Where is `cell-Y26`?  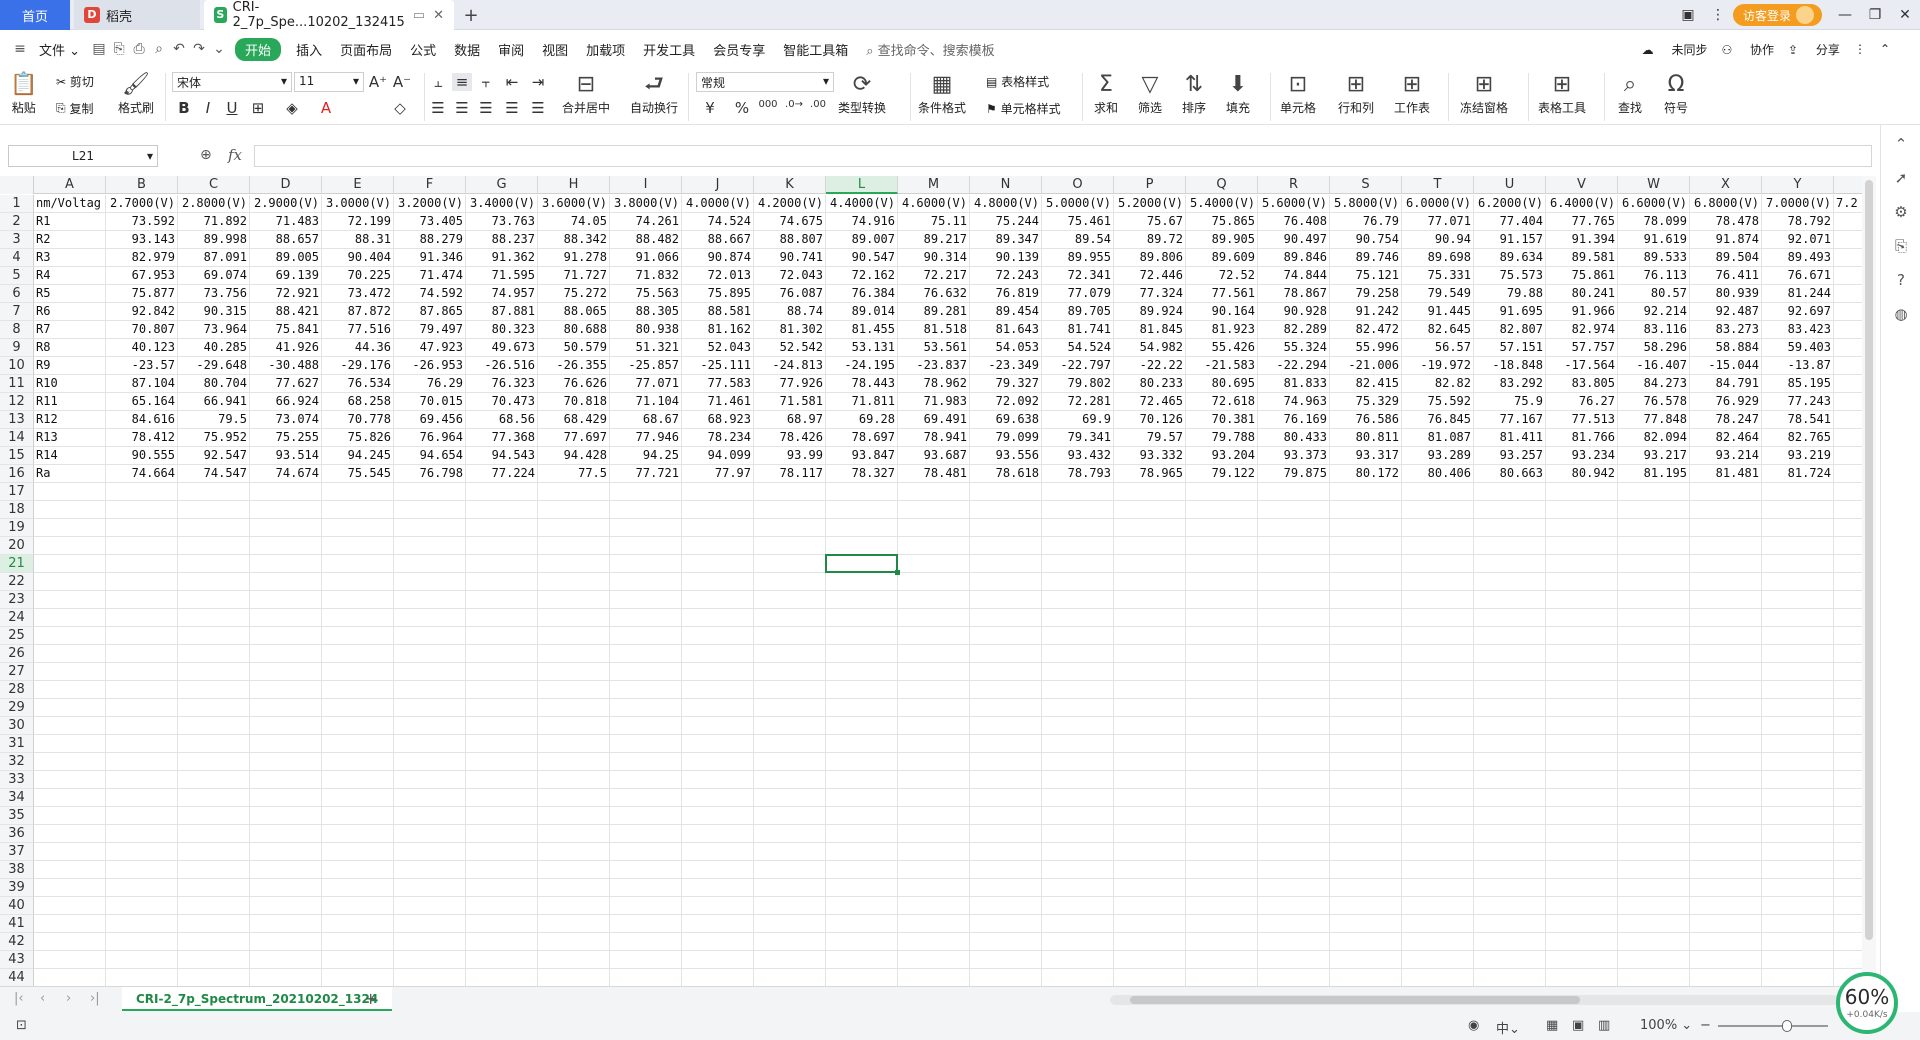
cell-Y26 is located at coordinates (1798, 654).